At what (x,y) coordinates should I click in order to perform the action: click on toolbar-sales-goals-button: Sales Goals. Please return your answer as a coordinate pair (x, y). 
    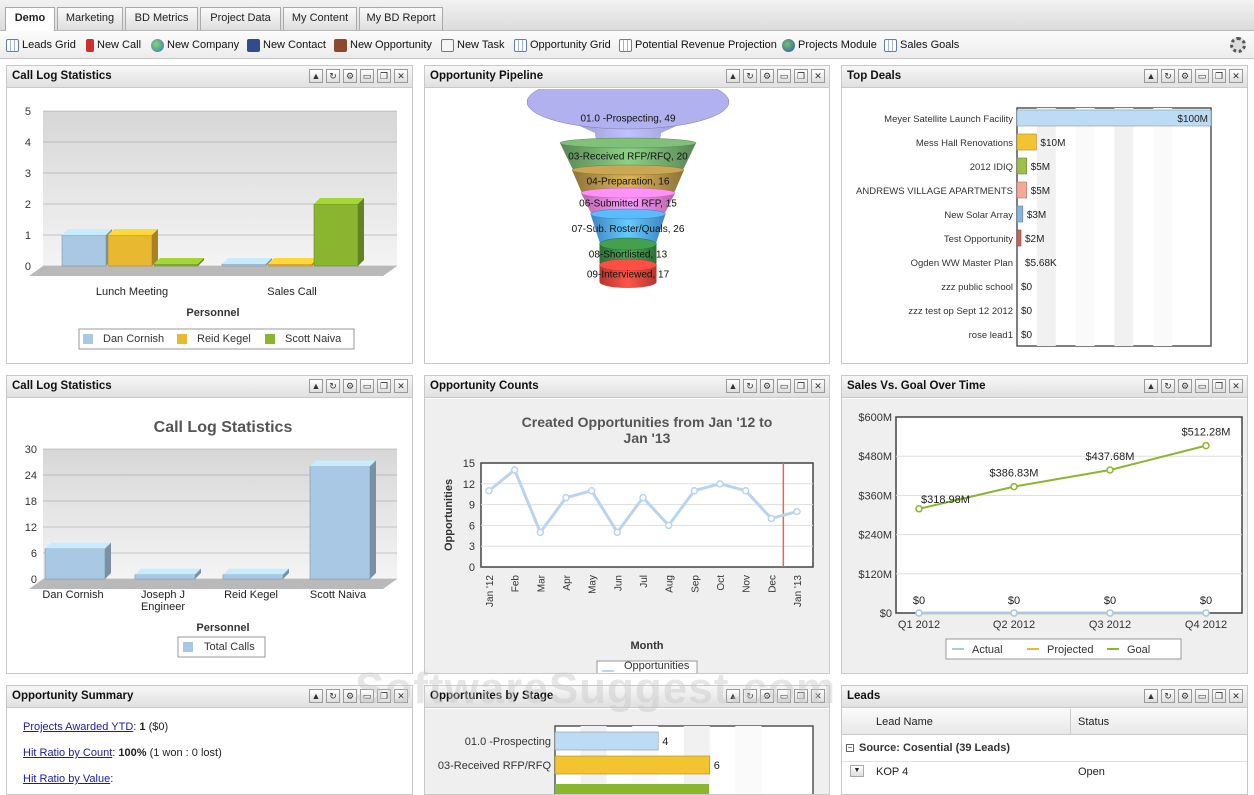
    Looking at the image, I should click on (921, 45).